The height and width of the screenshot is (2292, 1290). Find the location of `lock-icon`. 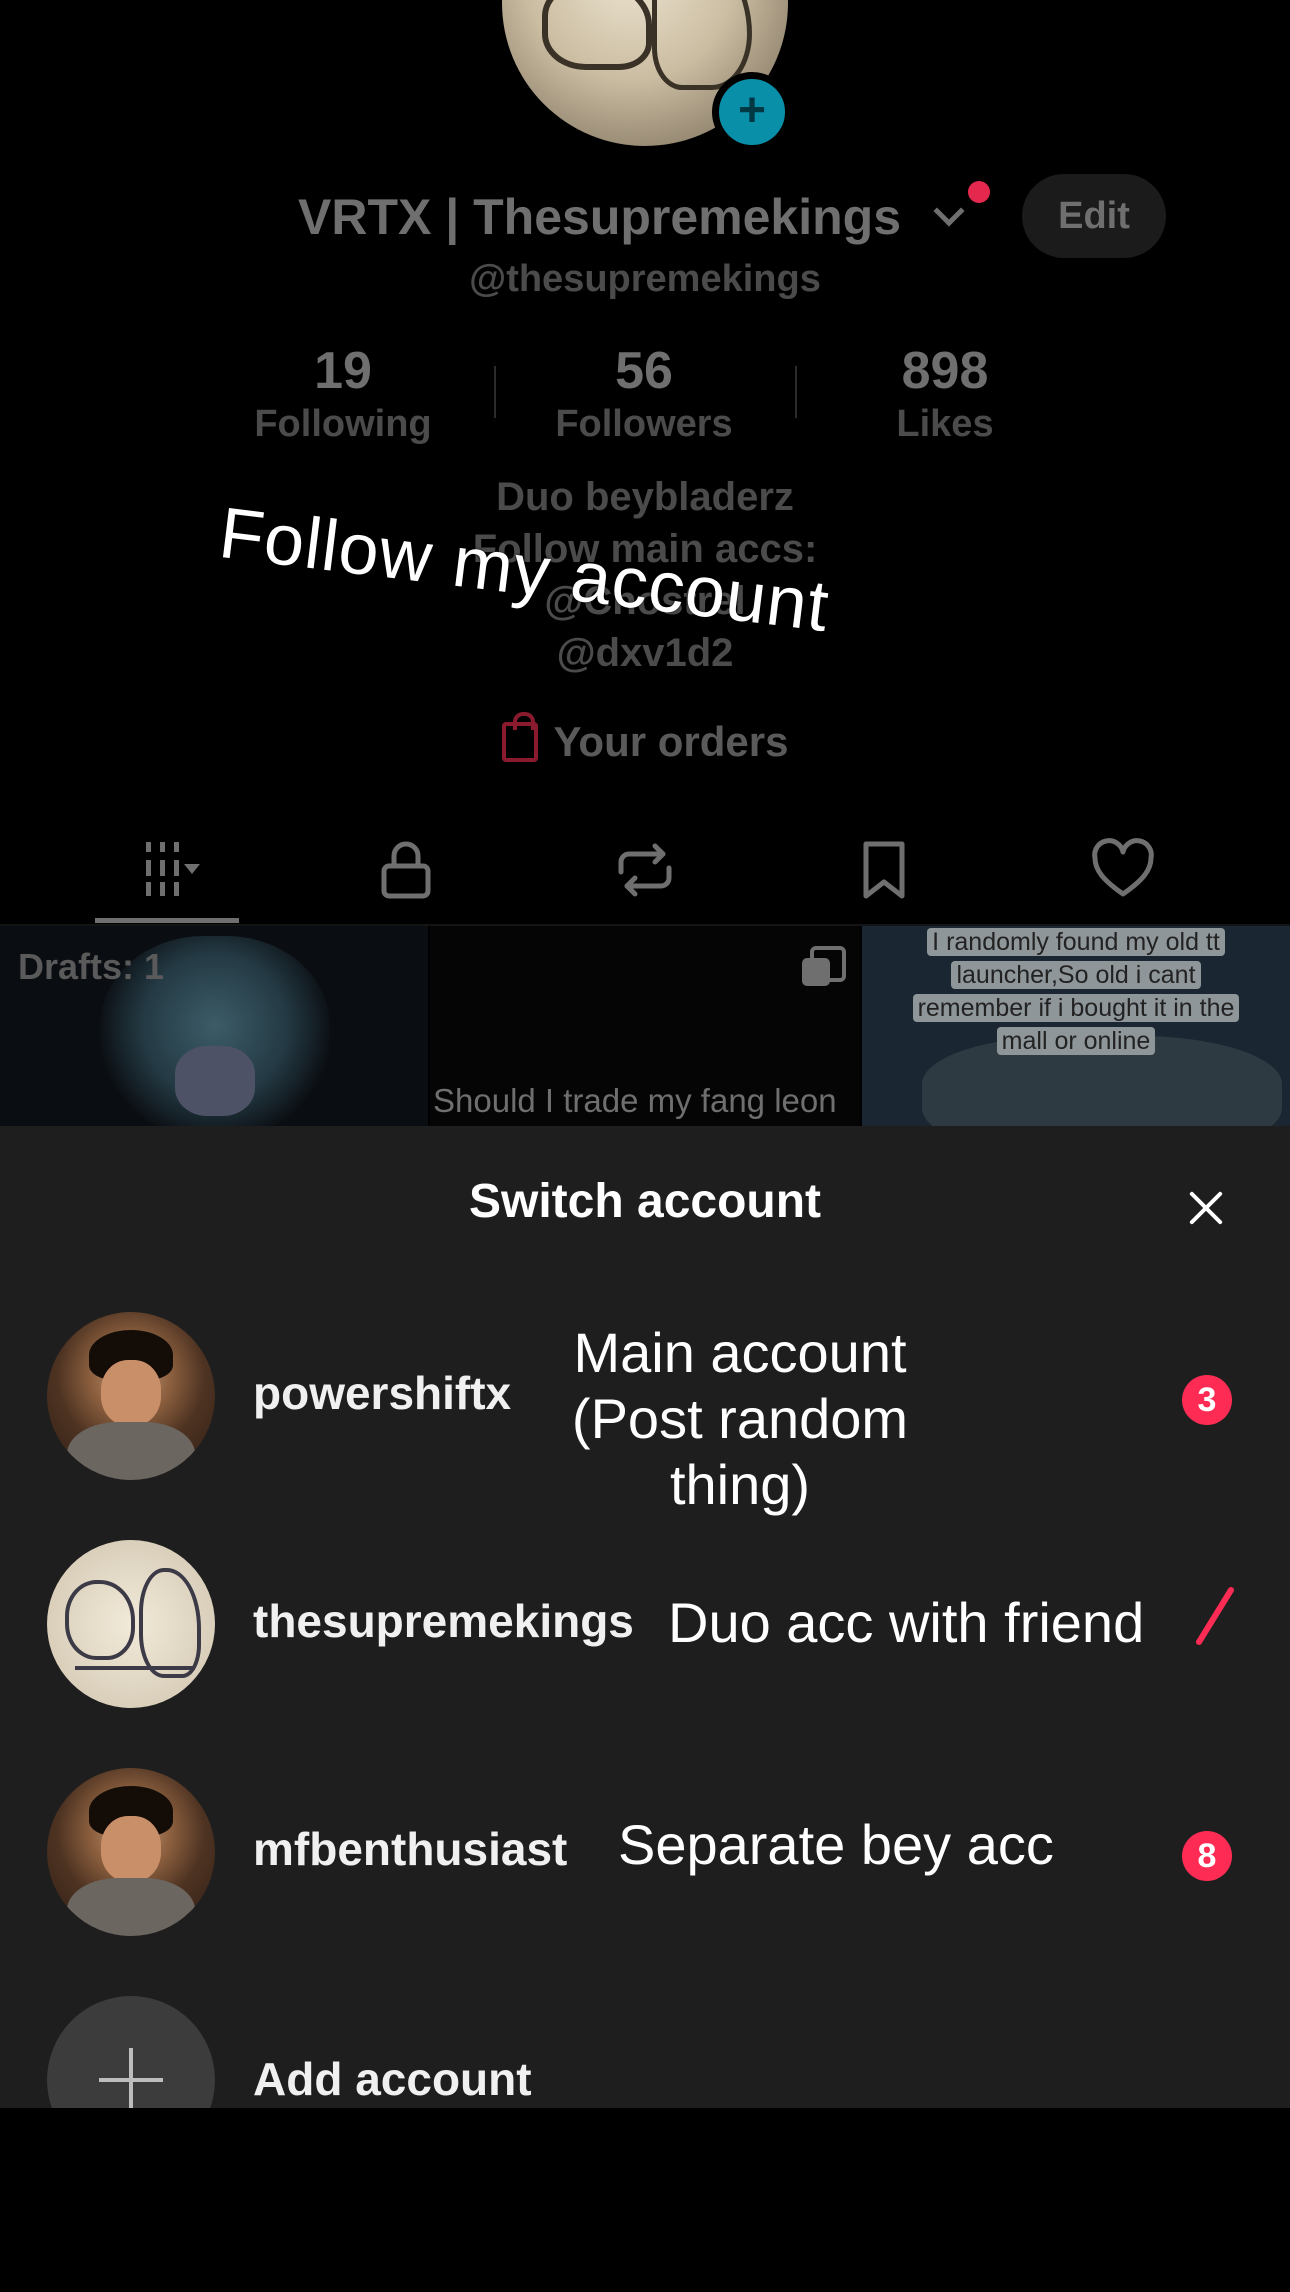

lock-icon is located at coordinates (406, 870).